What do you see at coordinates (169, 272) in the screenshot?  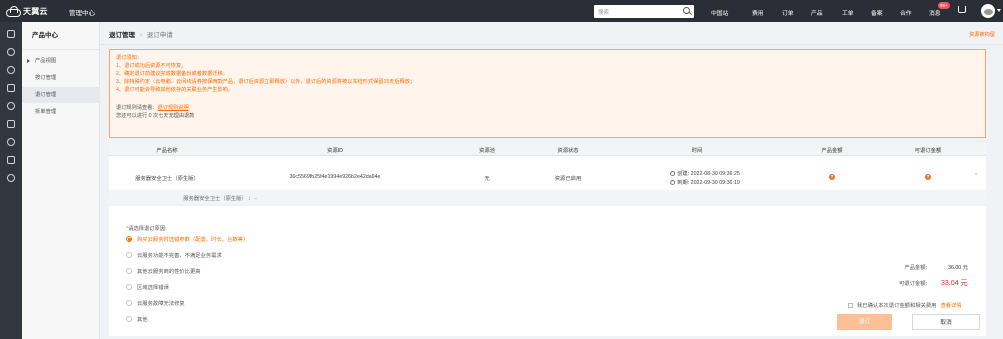 I see `reason-label: 其他云服务商的性价比更高` at bounding box center [169, 272].